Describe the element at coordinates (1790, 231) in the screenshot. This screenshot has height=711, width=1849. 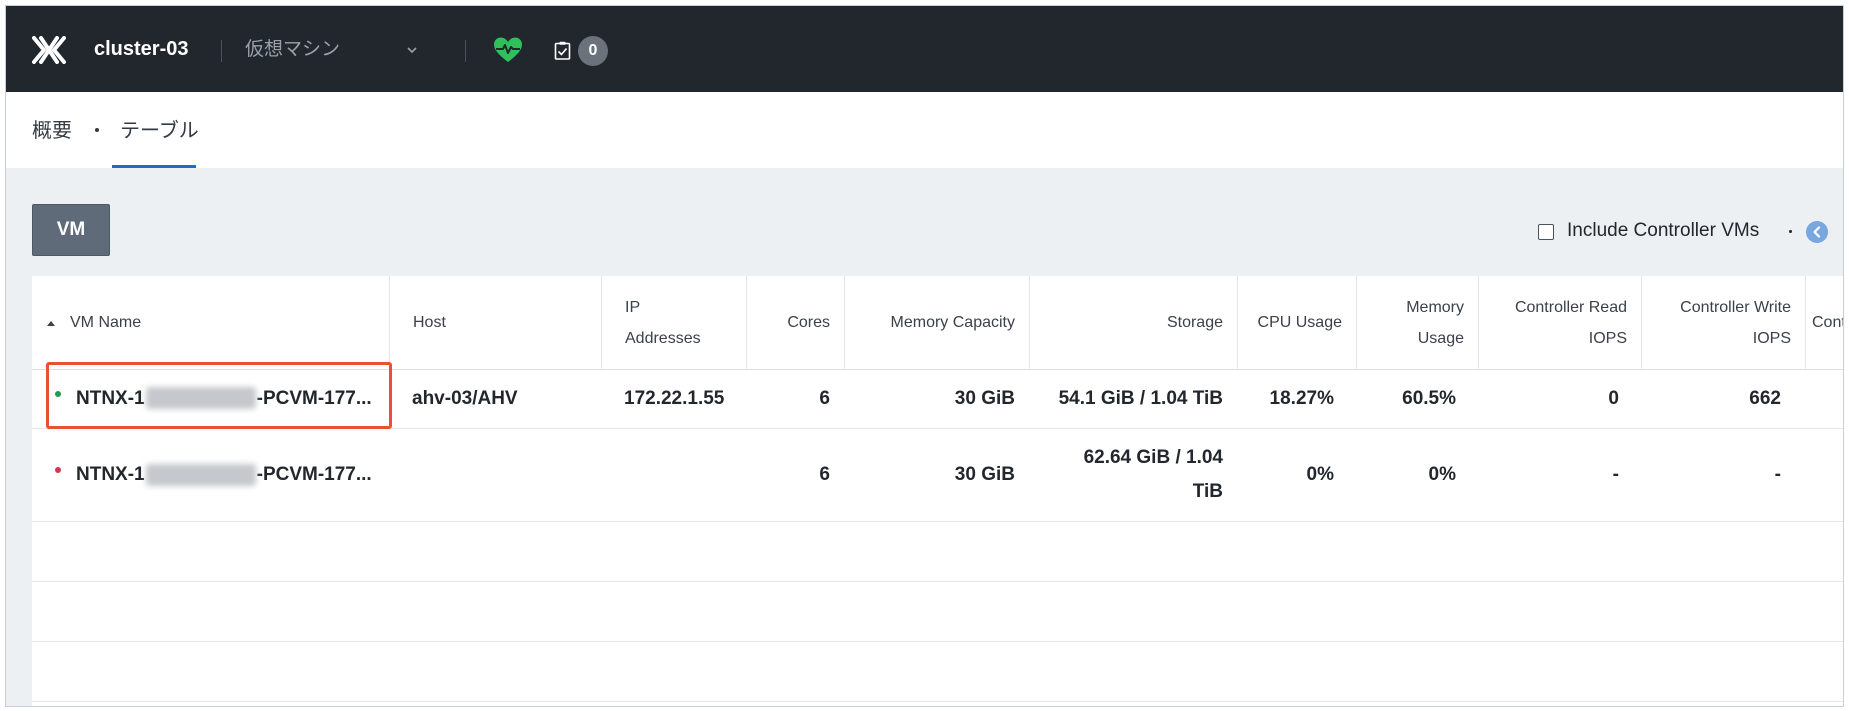
I see `toolbar-separator` at that location.